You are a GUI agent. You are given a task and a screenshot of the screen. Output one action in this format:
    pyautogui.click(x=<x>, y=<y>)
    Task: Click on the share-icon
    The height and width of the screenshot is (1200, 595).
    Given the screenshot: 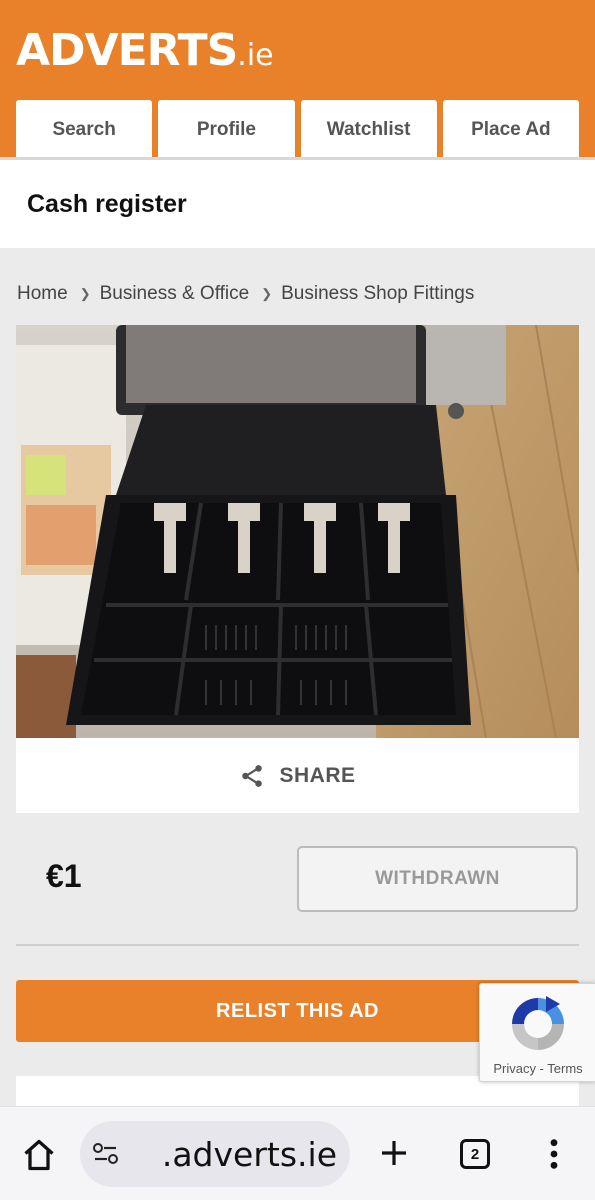 What is the action you would take?
    pyautogui.click(x=252, y=775)
    